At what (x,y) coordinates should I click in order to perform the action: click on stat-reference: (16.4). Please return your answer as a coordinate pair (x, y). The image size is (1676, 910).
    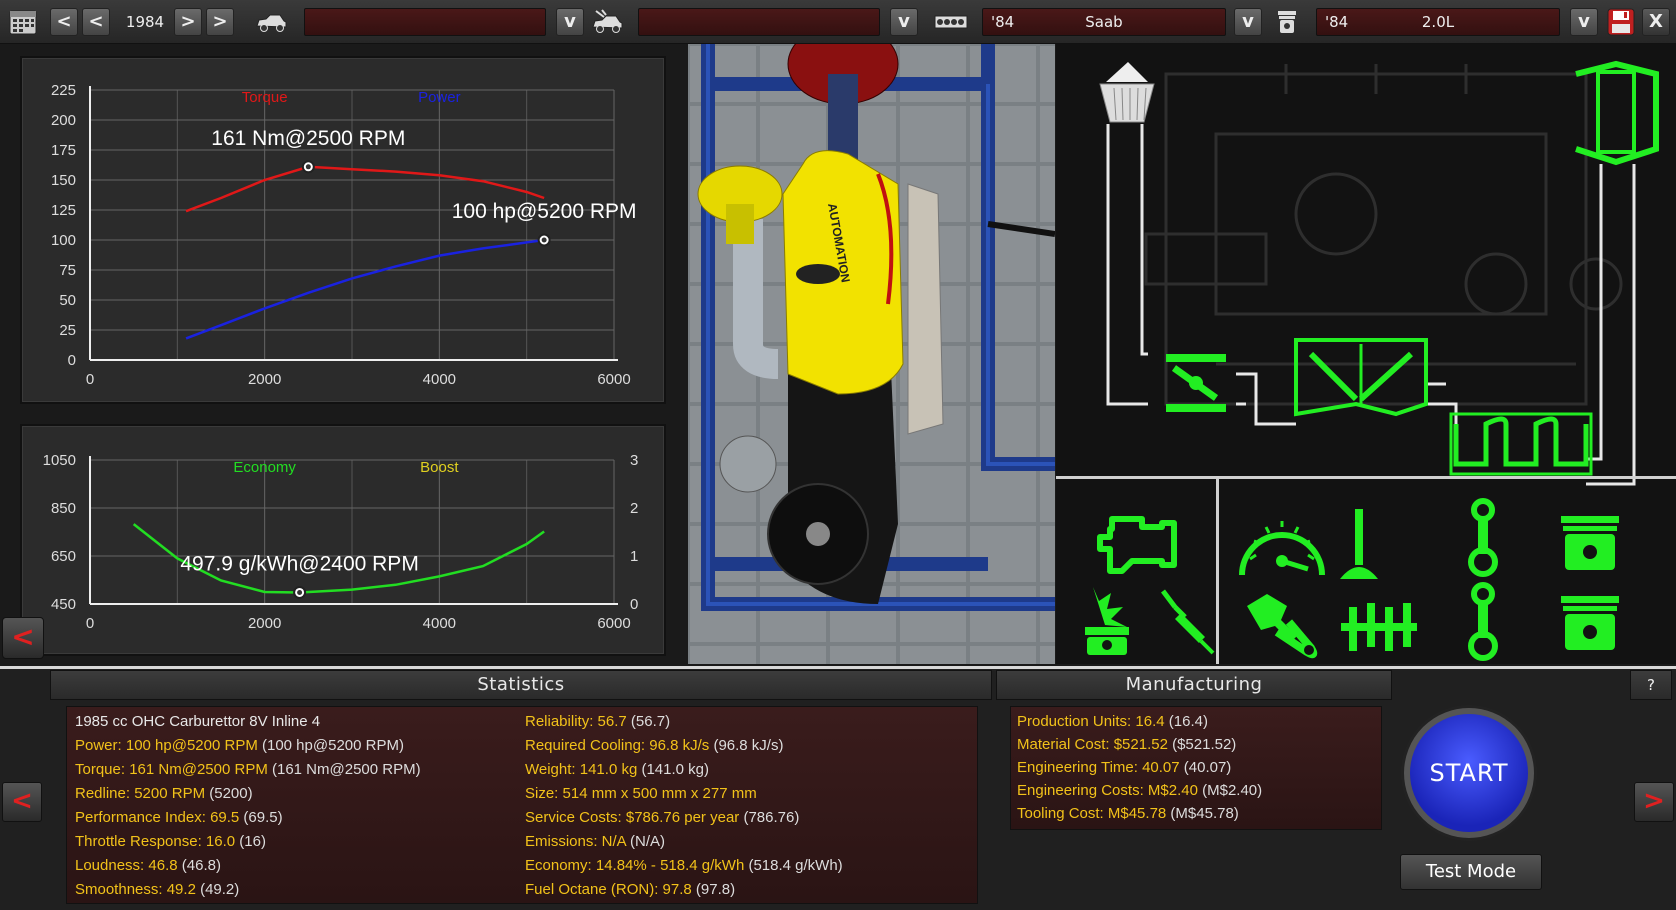
    Looking at the image, I should click on (1186, 721).